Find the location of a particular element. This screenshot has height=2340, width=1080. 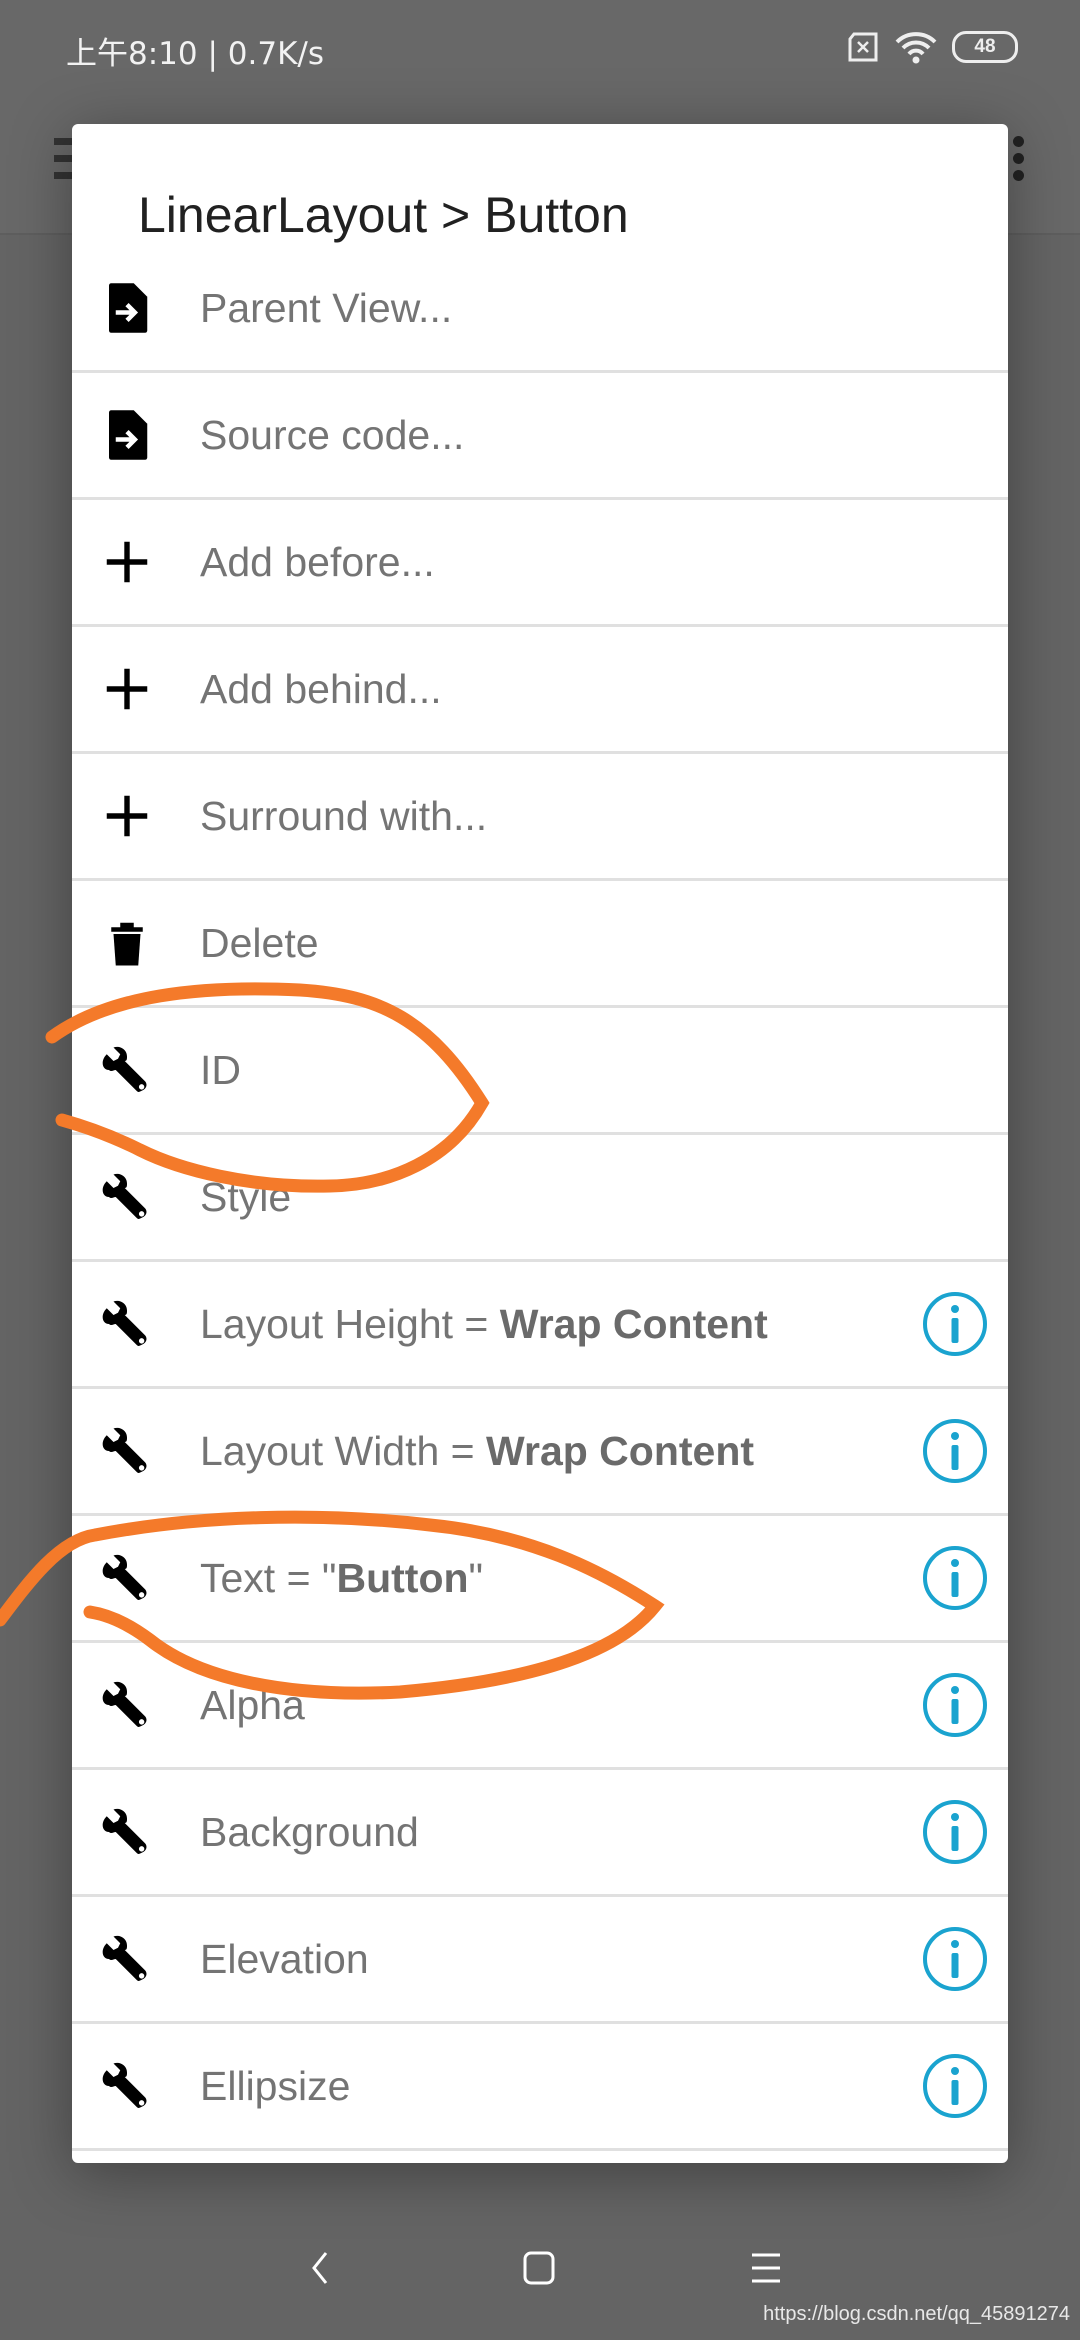

trash-icon is located at coordinates (127, 943).